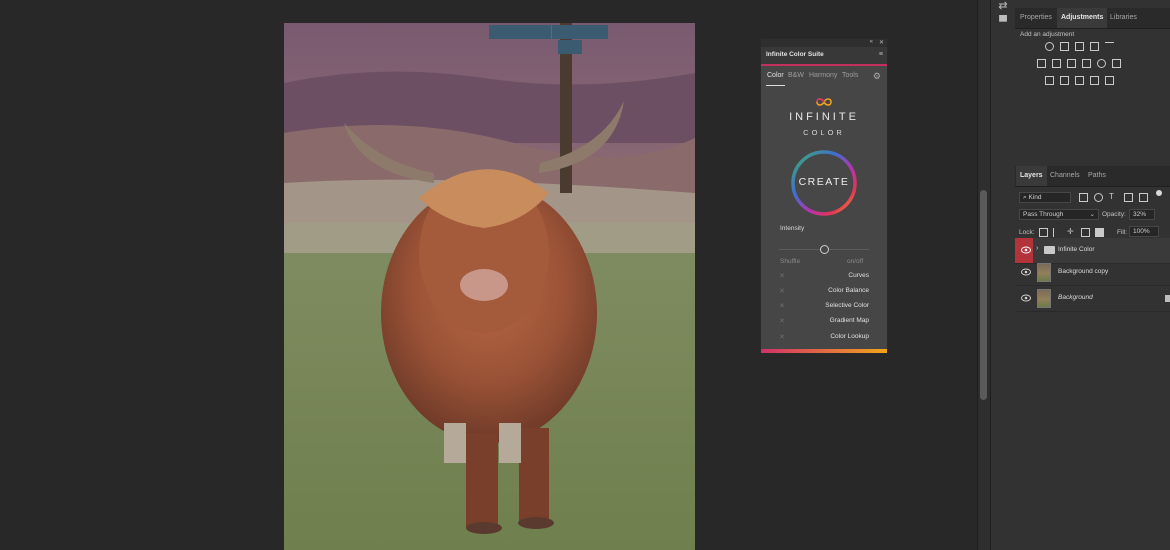  I want to click on option-label: Color Lookup, so click(849, 336).